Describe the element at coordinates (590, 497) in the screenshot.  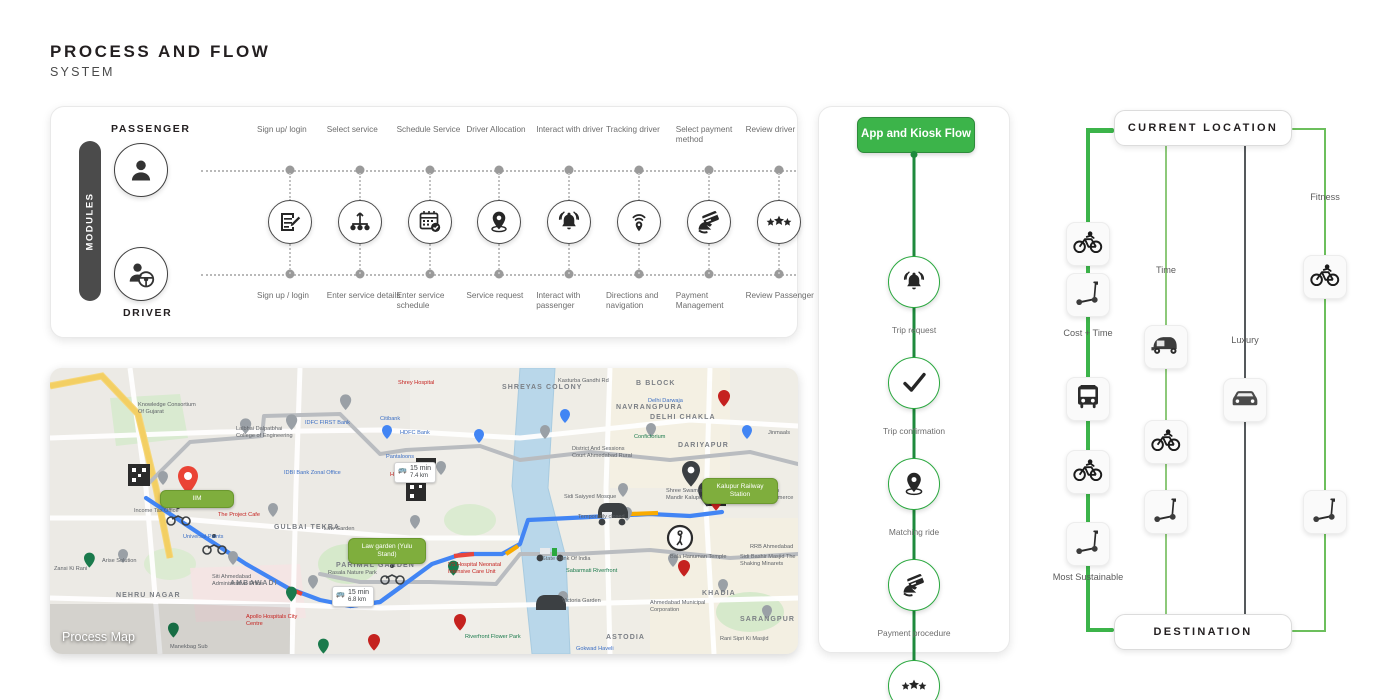
I see `map-place-label: Sidi Saiyyed Mosque` at that location.